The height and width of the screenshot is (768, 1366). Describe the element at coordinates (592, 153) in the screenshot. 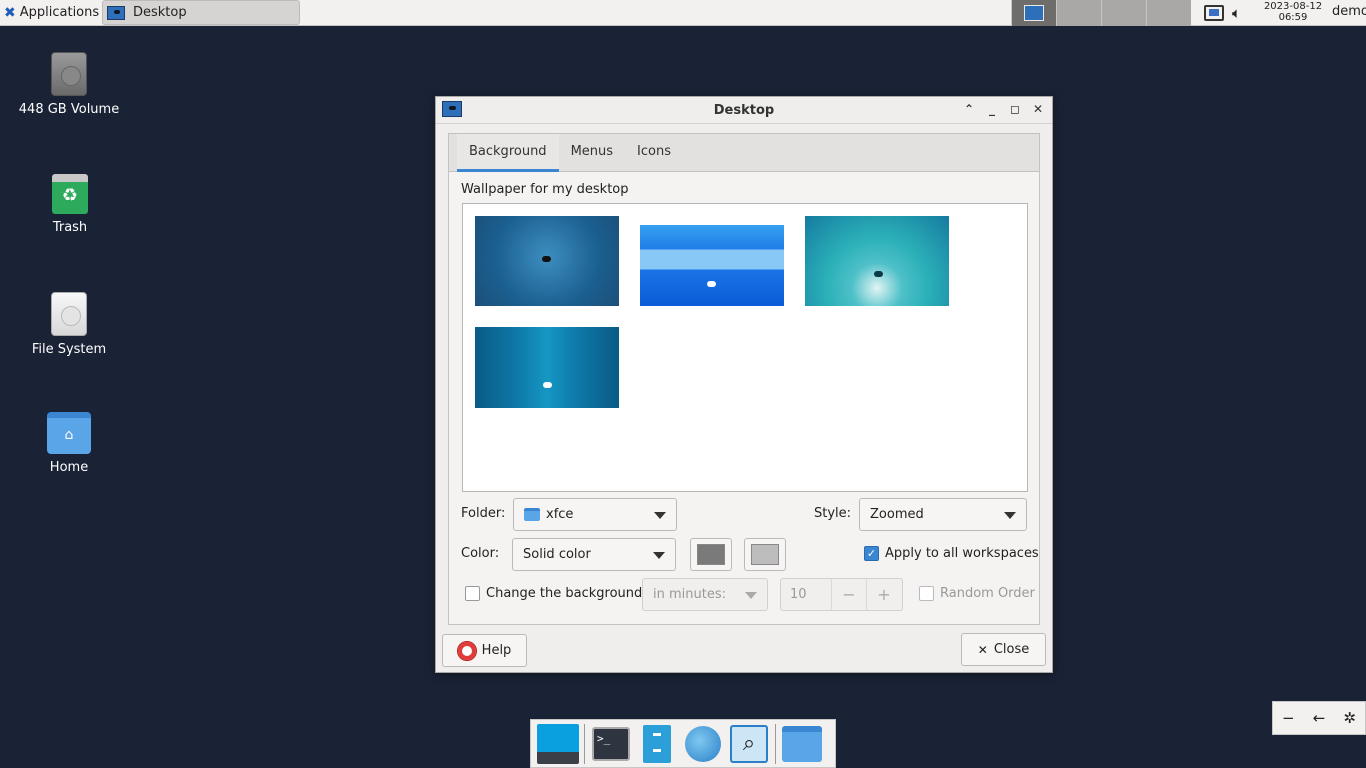

I see `tab-menus: Menus` at that location.